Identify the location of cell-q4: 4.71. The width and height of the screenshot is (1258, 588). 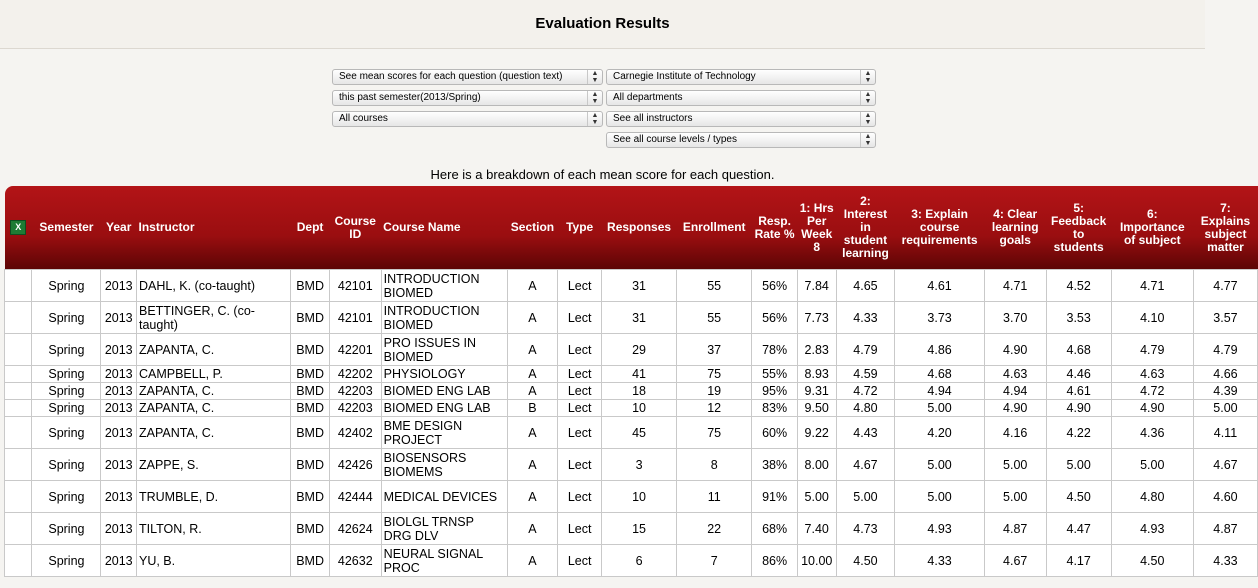
(1015, 285).